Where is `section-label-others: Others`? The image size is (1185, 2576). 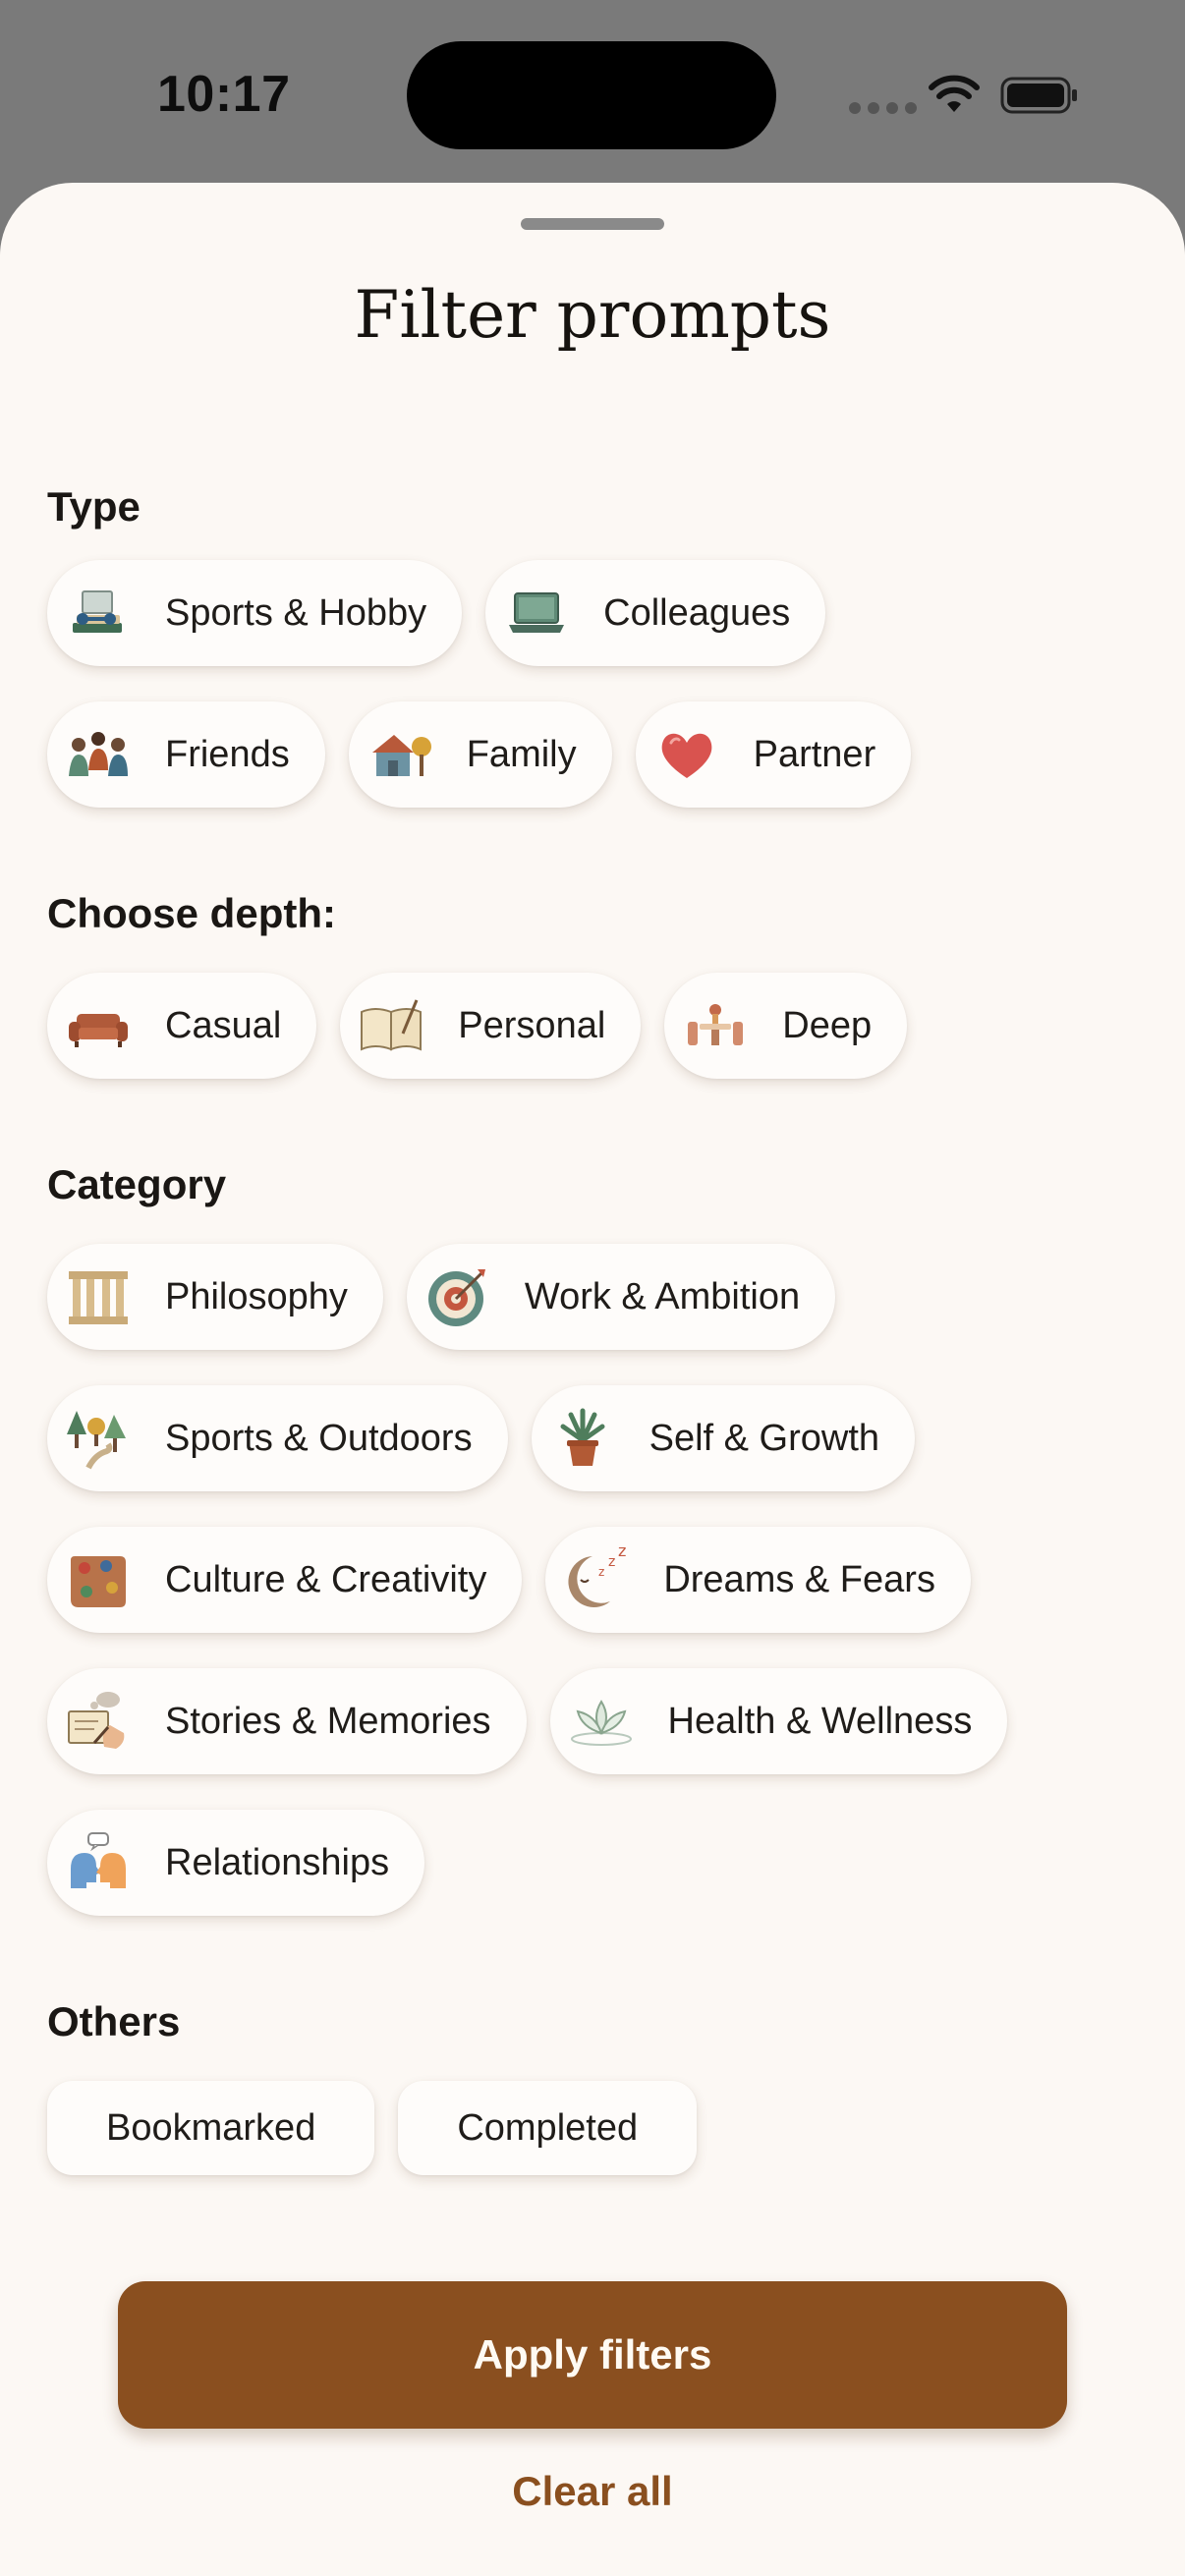 section-label-others: Others is located at coordinates (114, 2021).